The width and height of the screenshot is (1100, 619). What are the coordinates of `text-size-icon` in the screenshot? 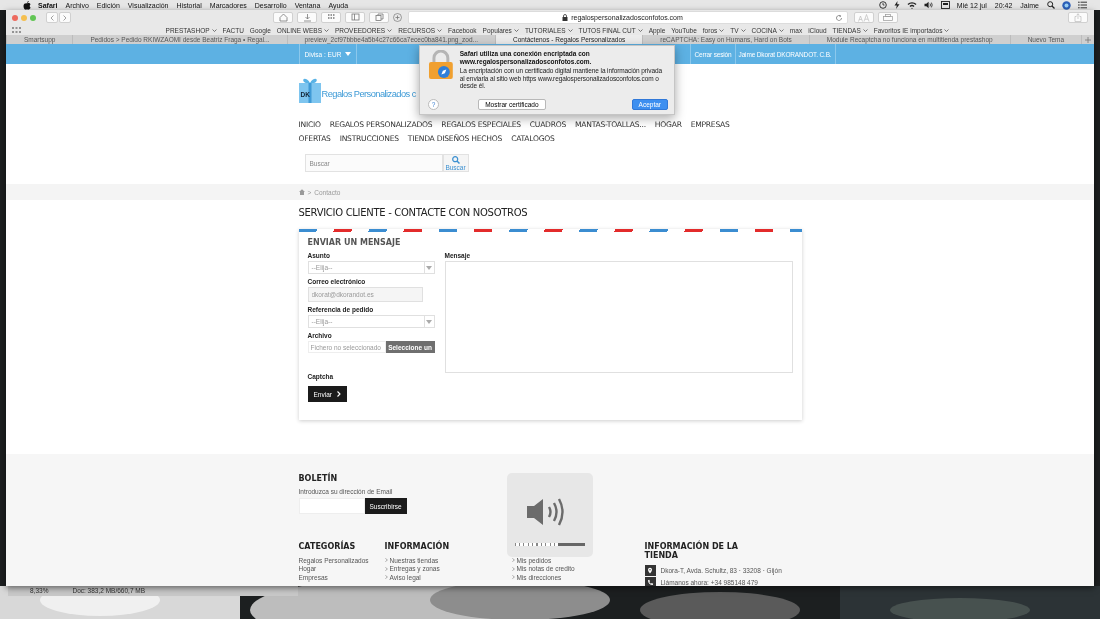 It's located at (864, 17).